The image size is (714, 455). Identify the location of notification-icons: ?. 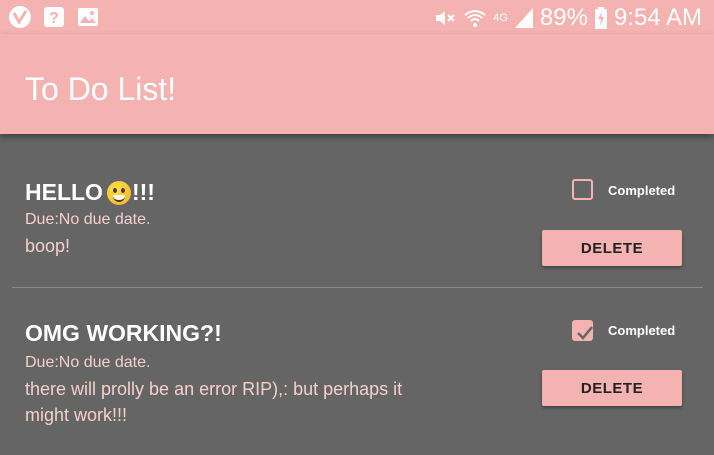
(54, 17).